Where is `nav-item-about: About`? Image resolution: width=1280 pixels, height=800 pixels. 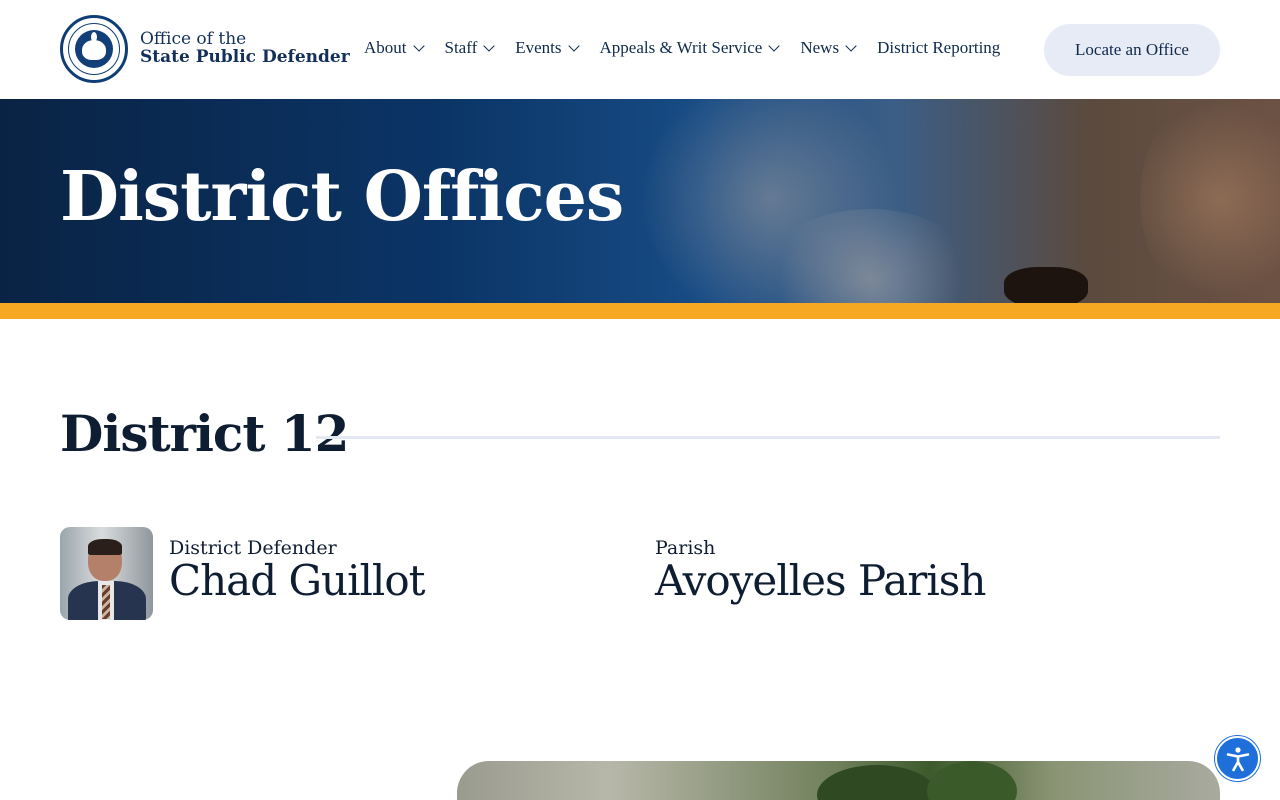 nav-item-about: About is located at coordinates (394, 48).